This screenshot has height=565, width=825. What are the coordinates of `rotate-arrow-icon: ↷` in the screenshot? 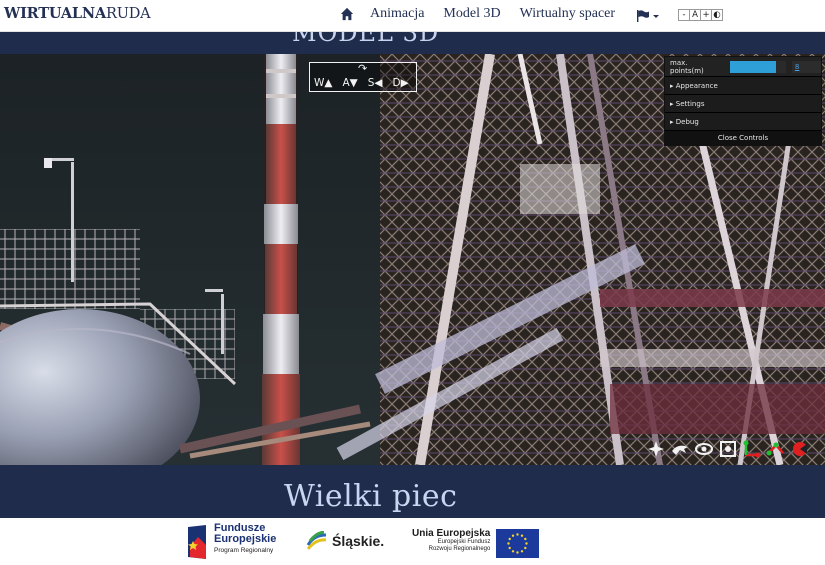 It's located at (363, 68).